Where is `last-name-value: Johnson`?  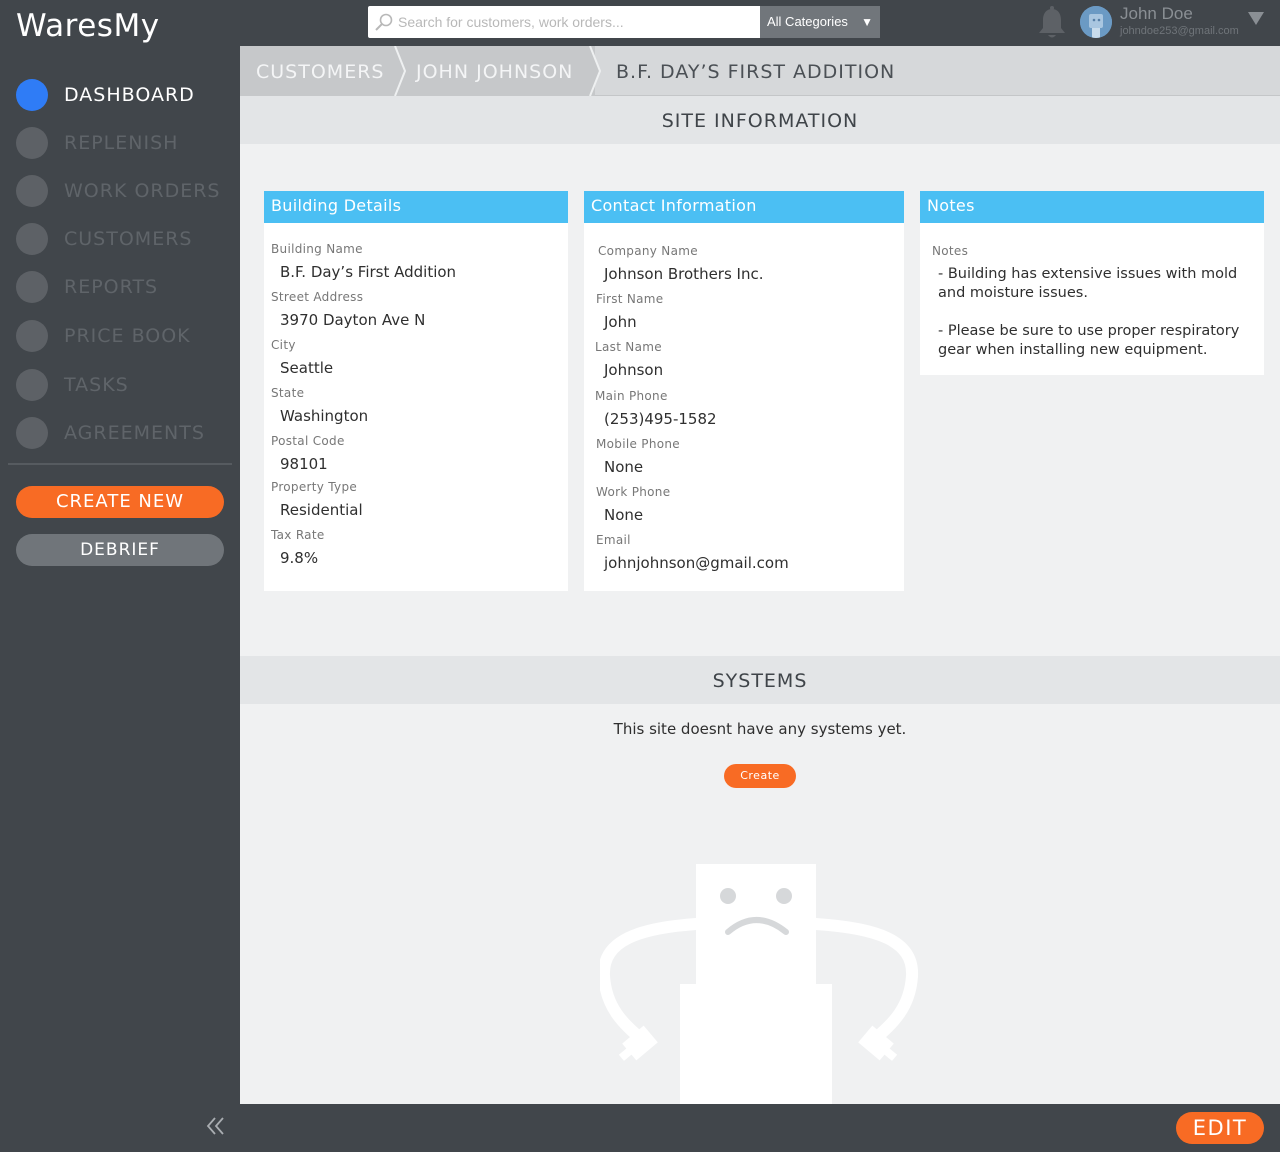 last-name-value: Johnson is located at coordinates (634, 370).